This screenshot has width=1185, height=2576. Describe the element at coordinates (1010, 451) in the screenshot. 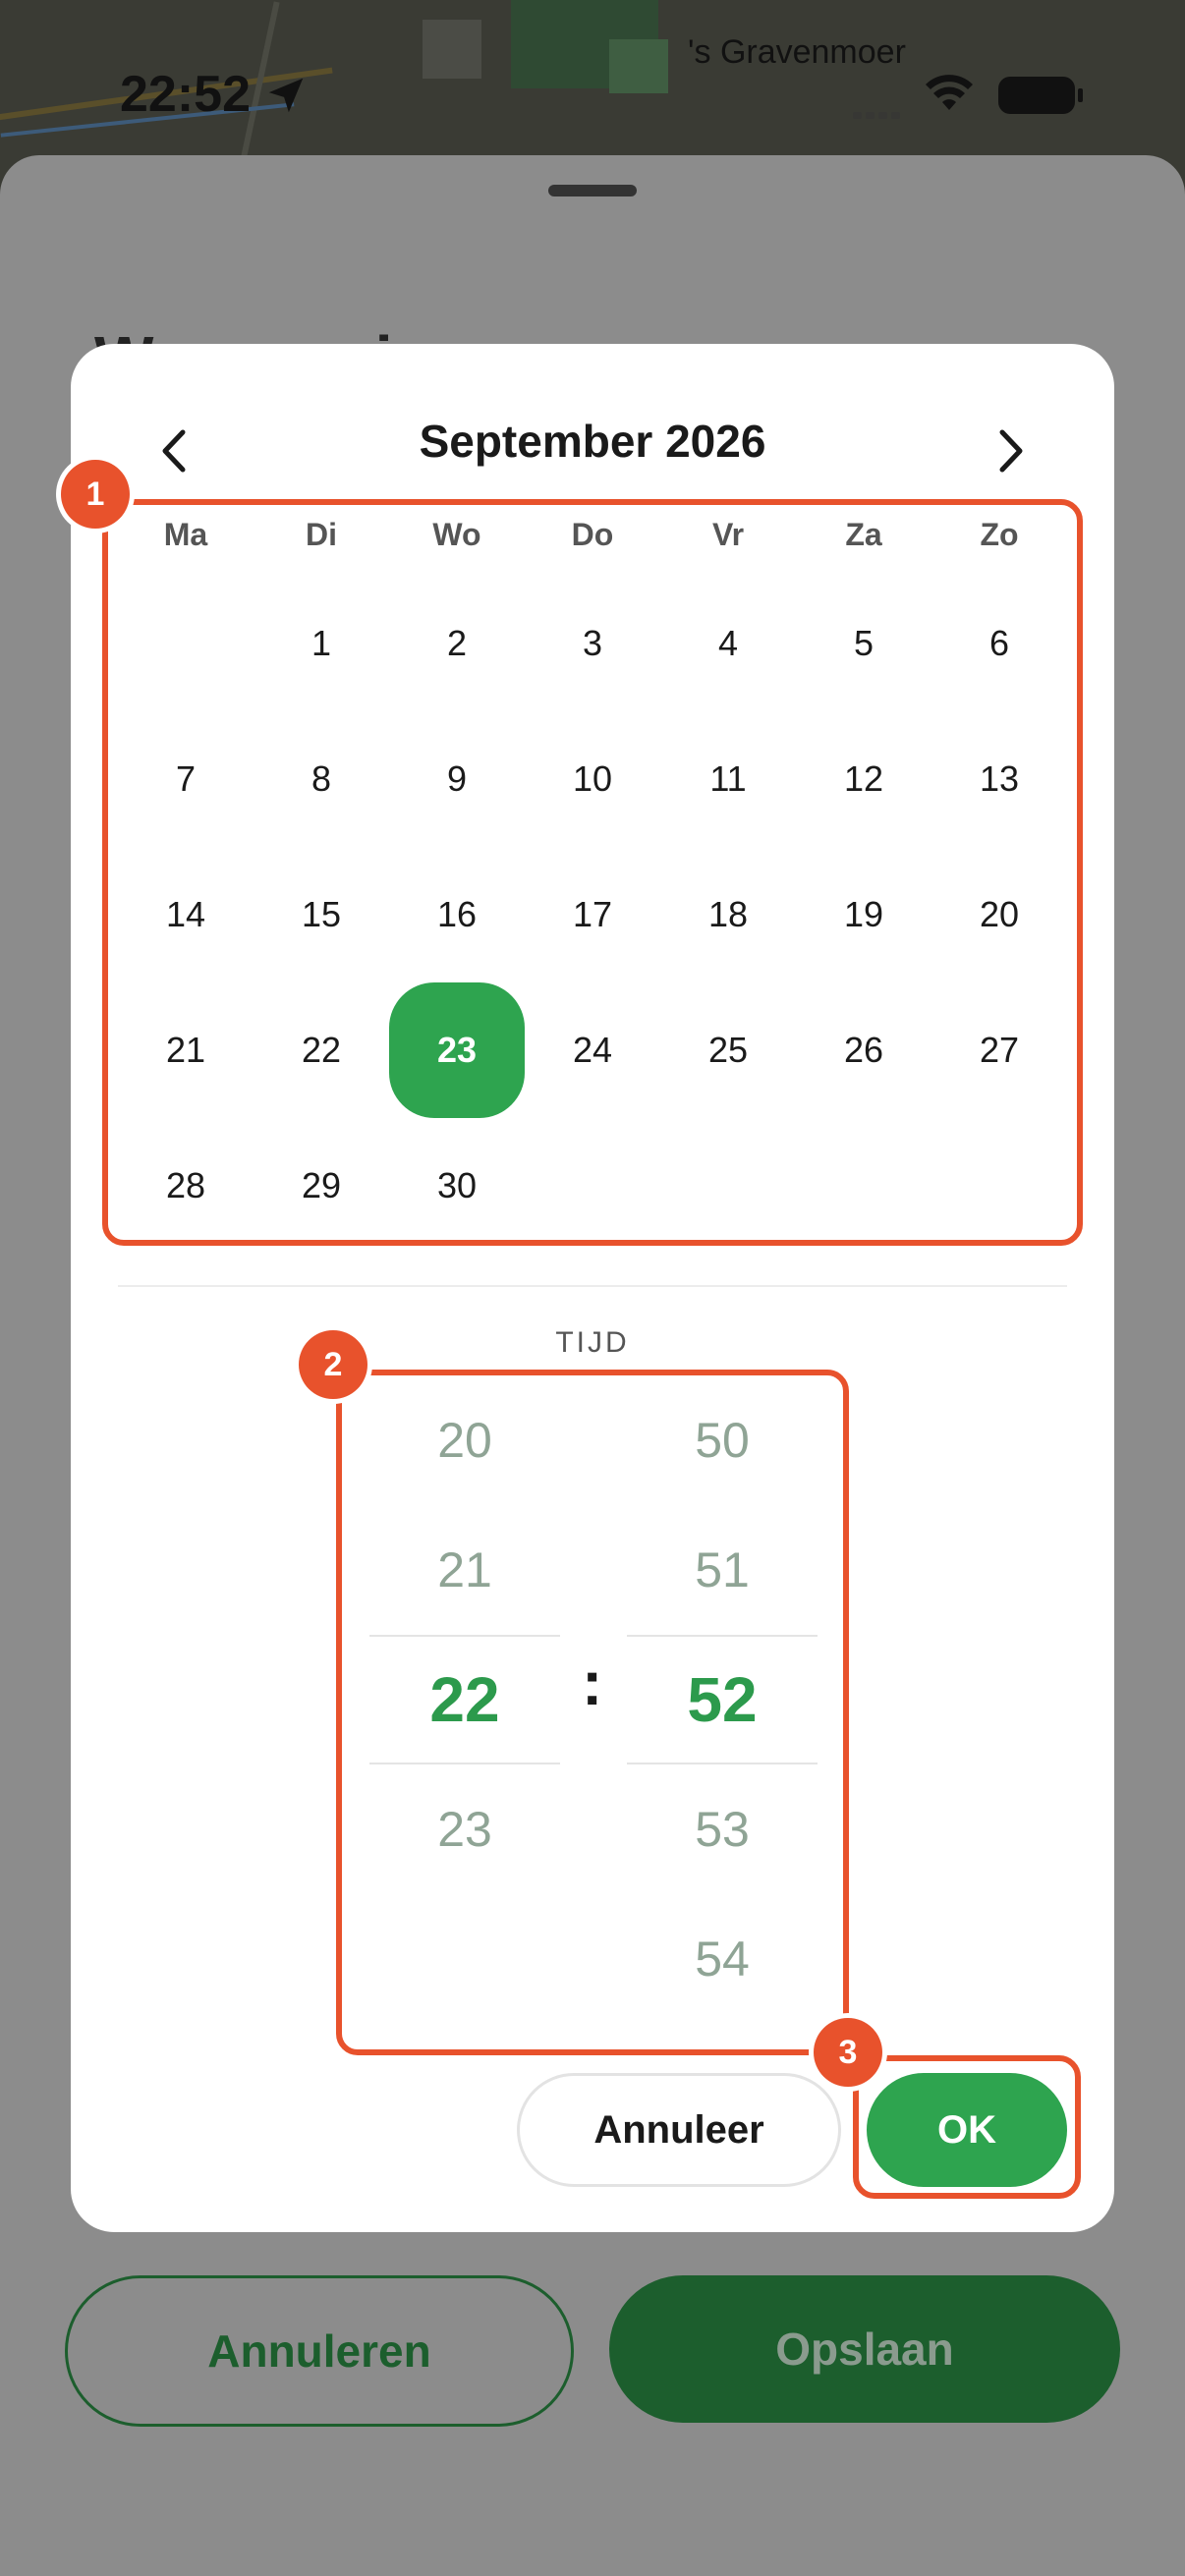

I see `chevron-right-icon` at that location.